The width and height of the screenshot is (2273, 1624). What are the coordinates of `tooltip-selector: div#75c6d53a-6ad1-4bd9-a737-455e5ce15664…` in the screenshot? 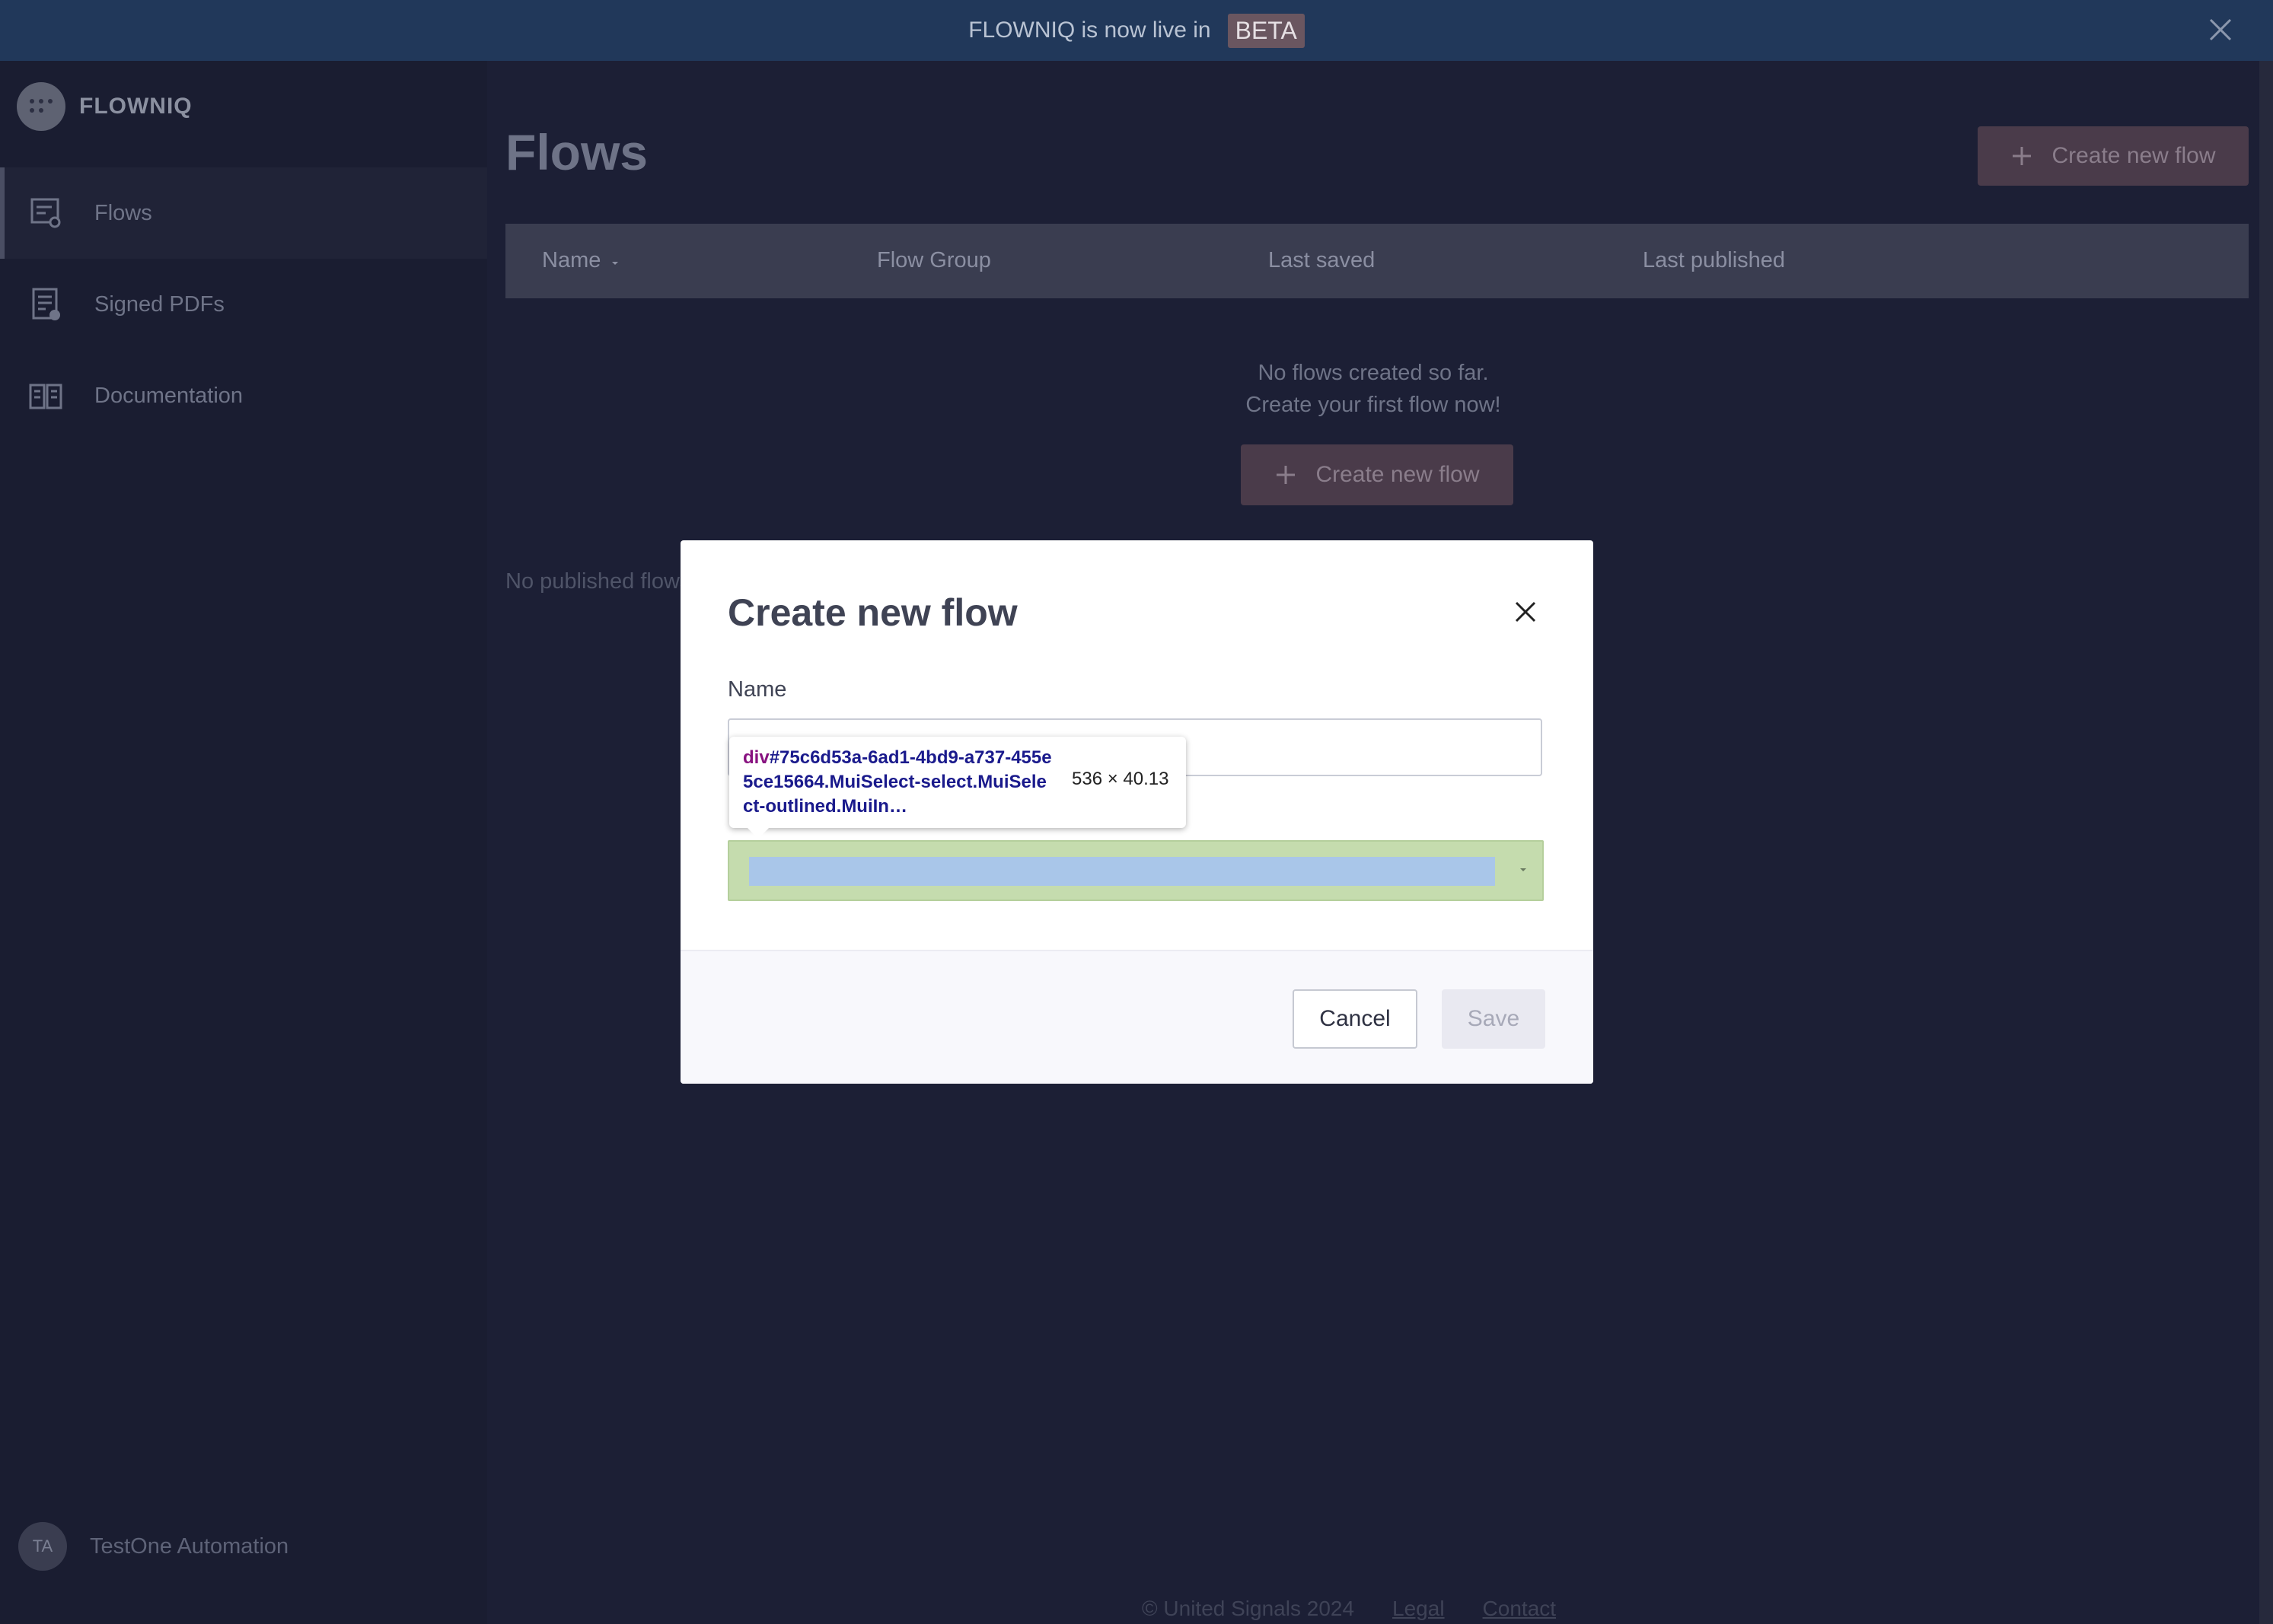 It's located at (899, 782).